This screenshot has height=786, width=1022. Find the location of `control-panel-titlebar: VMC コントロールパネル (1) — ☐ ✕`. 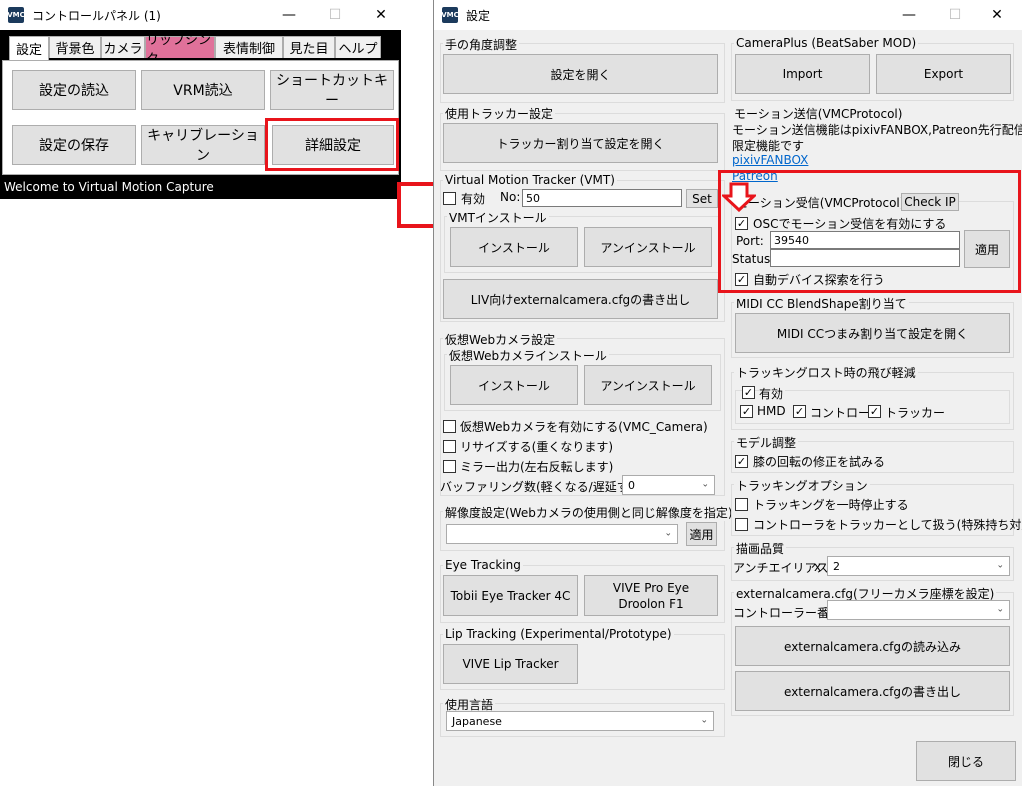

control-panel-titlebar: VMC コントロールパネル (1) — ☐ ✕ is located at coordinates (200, 15).